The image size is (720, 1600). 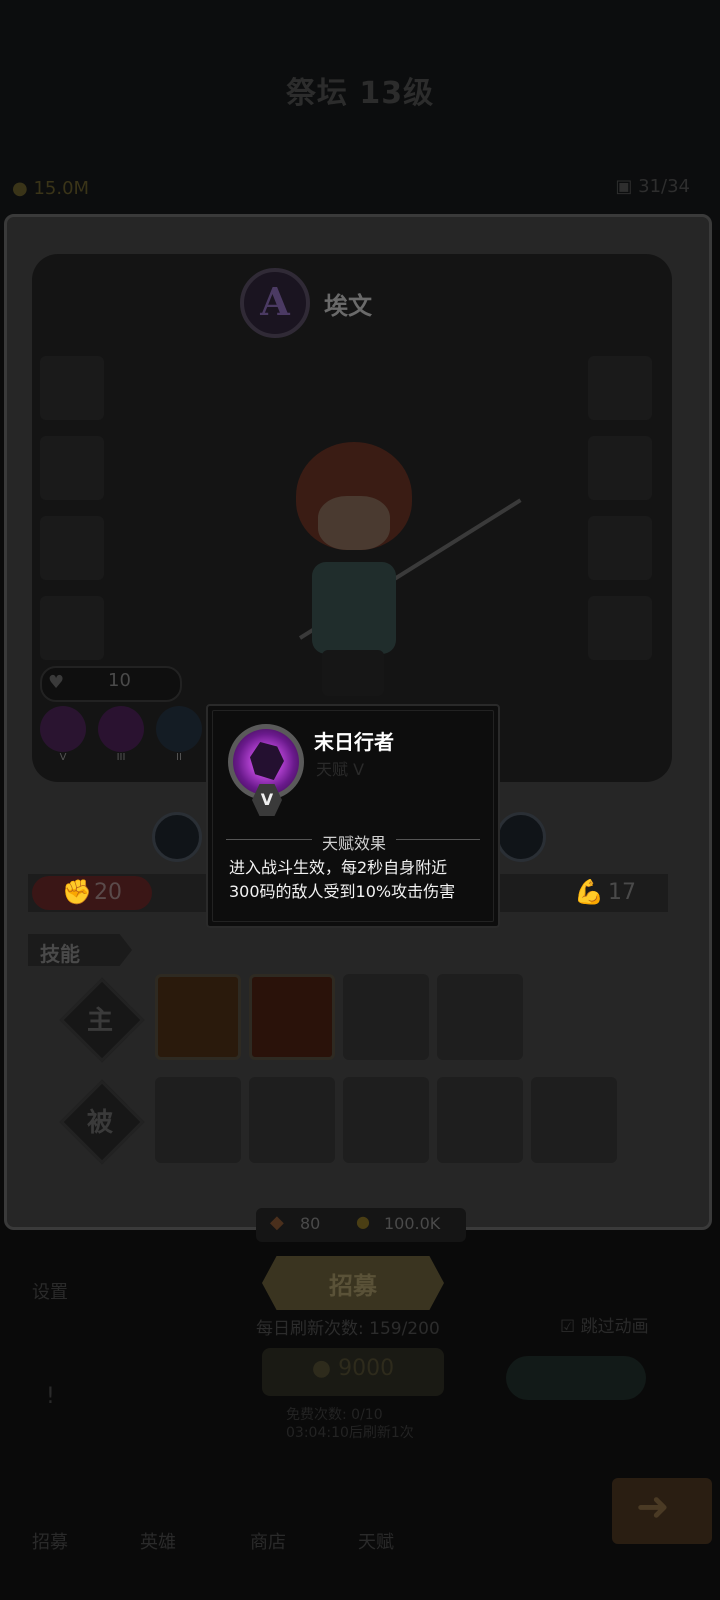 I want to click on hero-capacity: ▣ 31/34, so click(x=652, y=186).